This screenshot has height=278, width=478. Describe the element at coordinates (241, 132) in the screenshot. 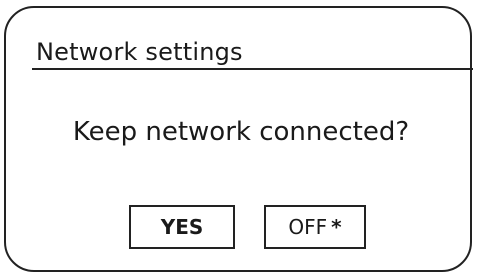

I see `question-text: Keep network connected?` at that location.